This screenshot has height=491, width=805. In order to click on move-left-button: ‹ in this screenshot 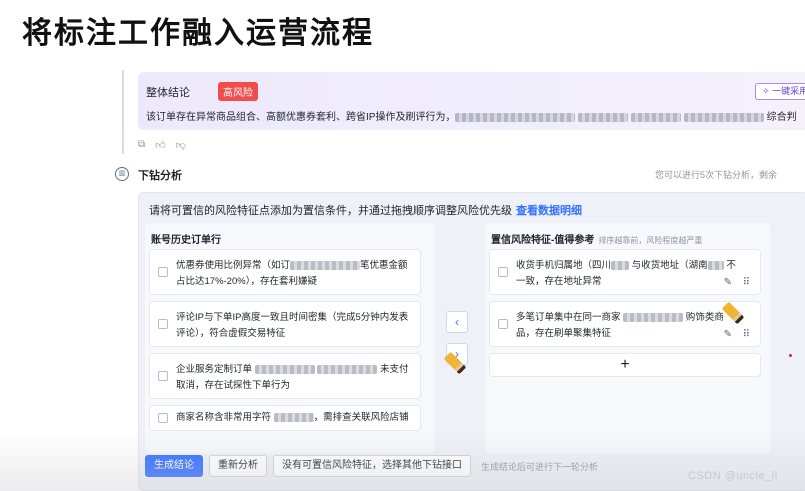, I will do `click(457, 322)`.